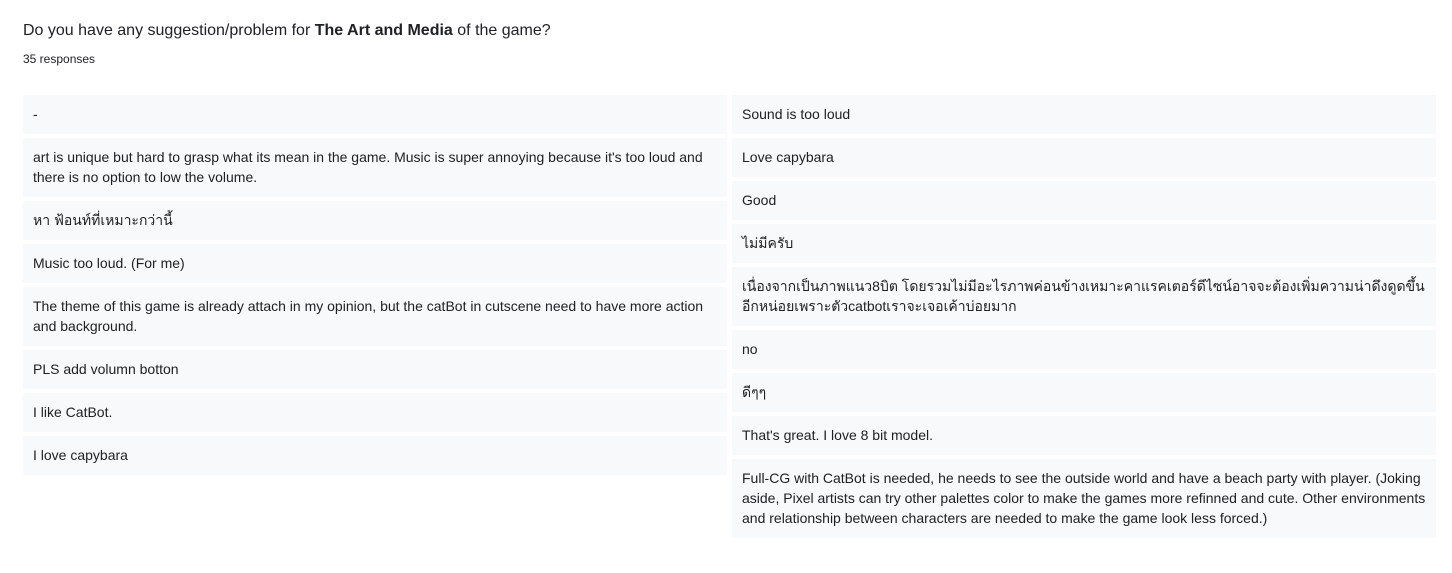 The image size is (1452, 573). Describe the element at coordinates (375, 455) in the screenshot. I see `response-item: I love capybara` at that location.